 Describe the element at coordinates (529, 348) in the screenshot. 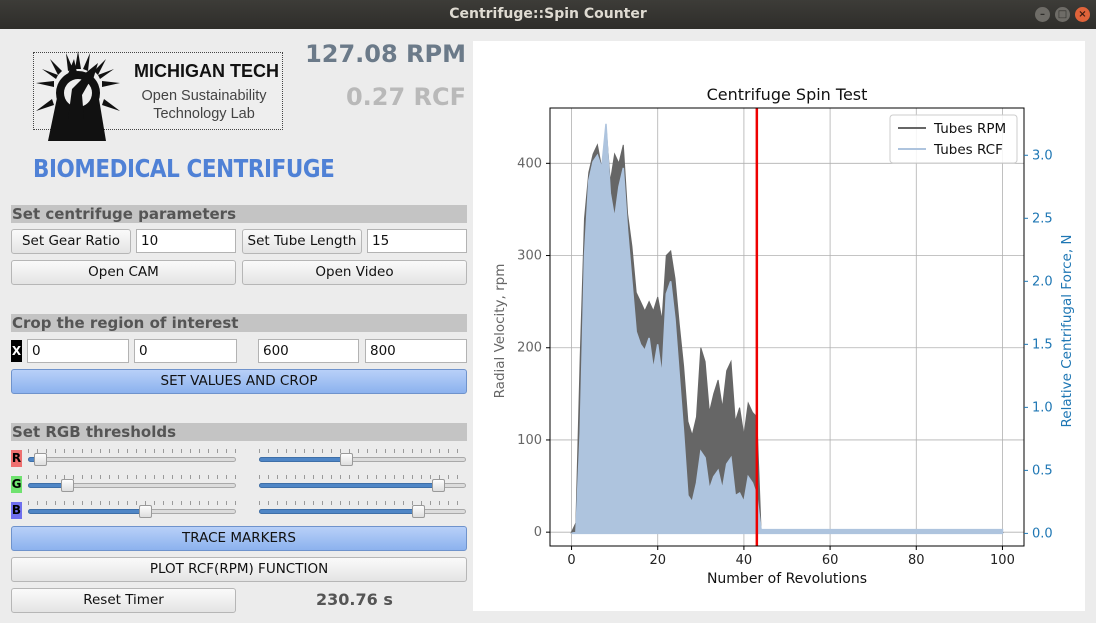

I see `y-tick-label: 200` at that location.